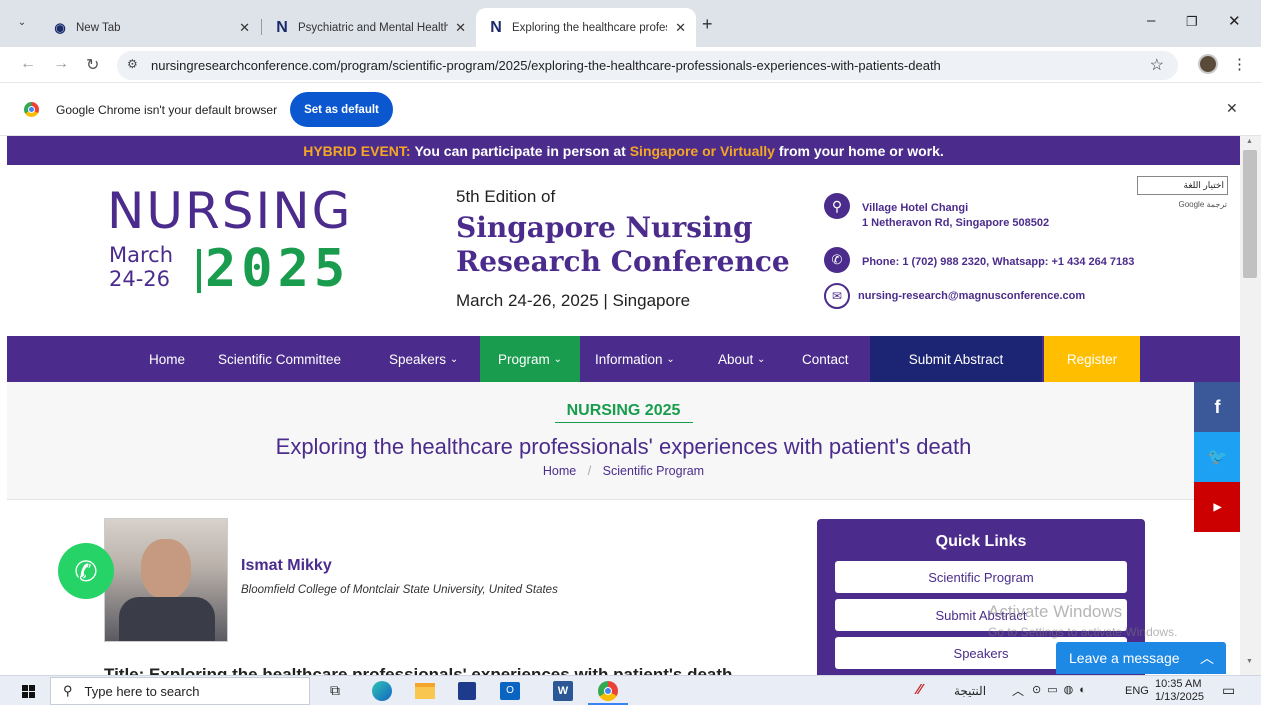 This screenshot has width=1261, height=705. I want to click on taskbar-search-box: ⚲ Type here to search, so click(180, 691).